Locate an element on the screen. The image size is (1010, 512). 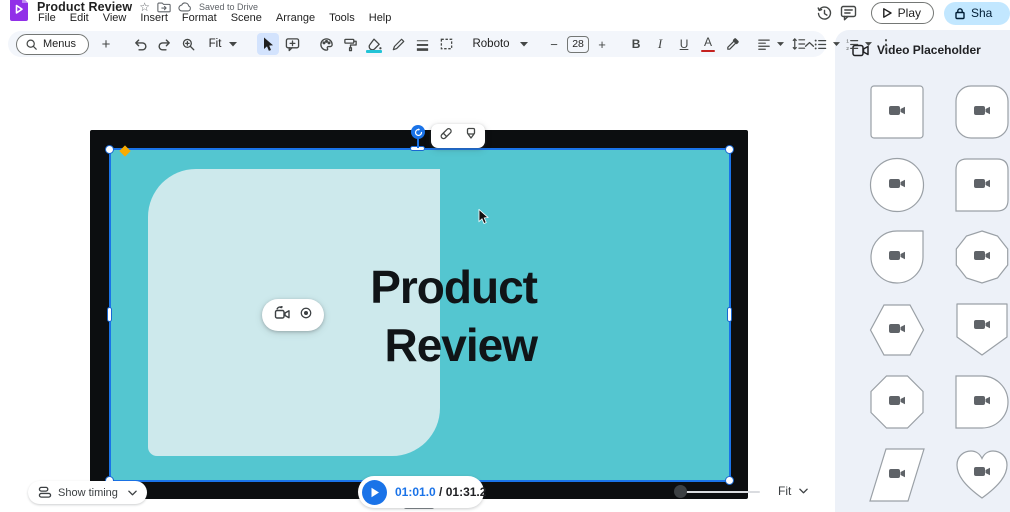
cloud-saved-icon is located at coordinates (185, 7).